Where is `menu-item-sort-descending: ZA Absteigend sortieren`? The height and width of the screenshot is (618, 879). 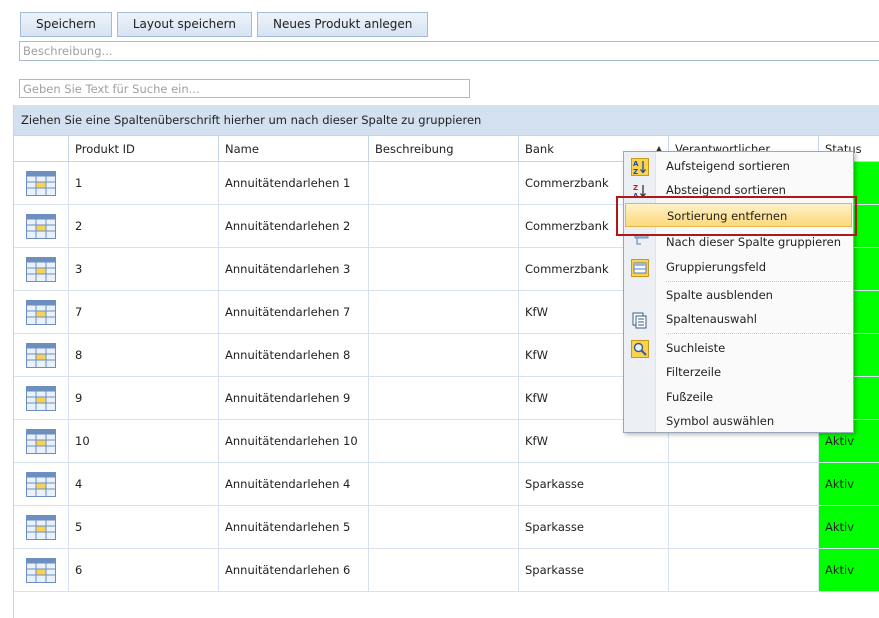
menu-item-sort-descending: ZA Absteigend sortieren is located at coordinates (738, 190).